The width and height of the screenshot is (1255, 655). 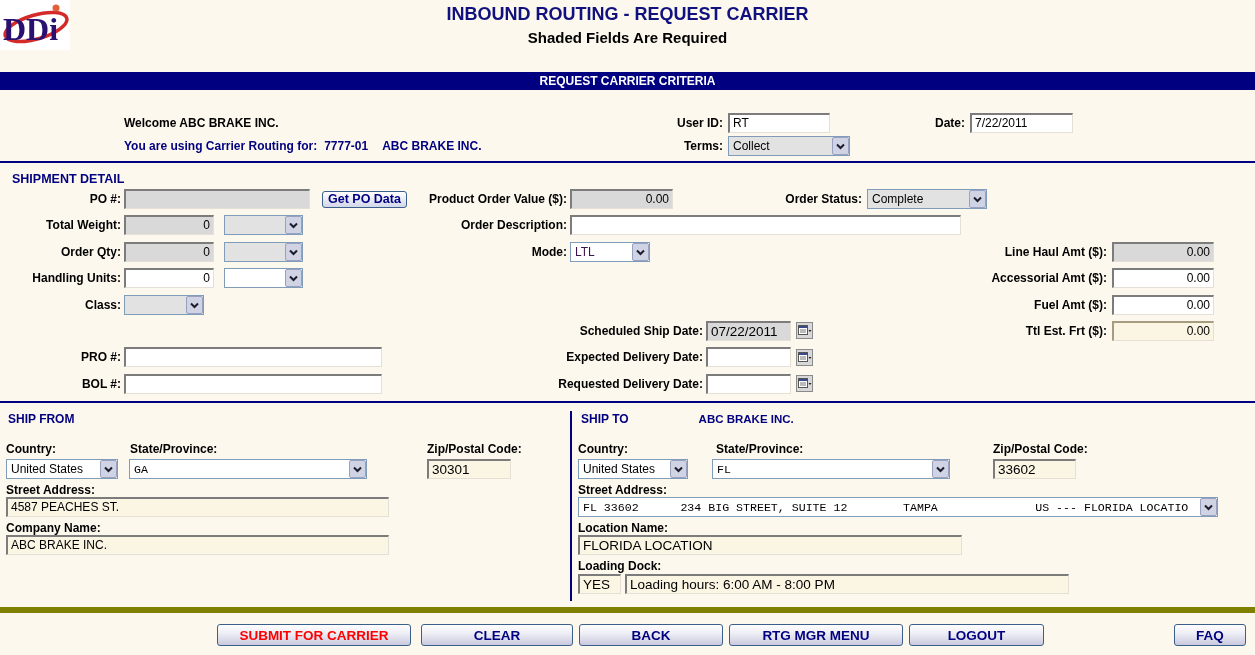 I want to click on bol-number-field, so click(x=253, y=383).